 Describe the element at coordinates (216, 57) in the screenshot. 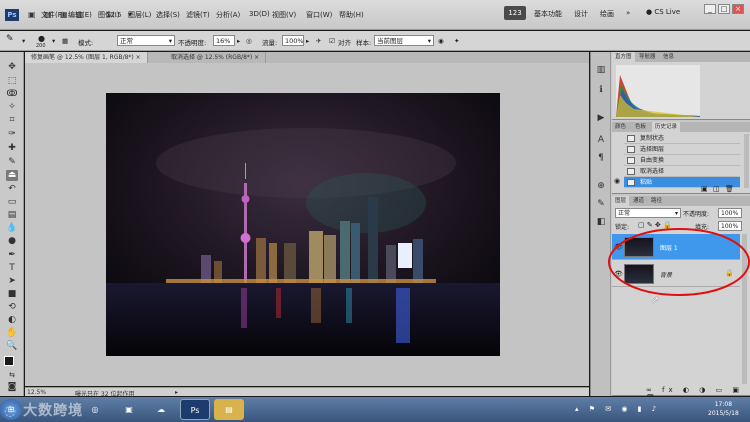

I see `tab-deselect: 取消选择 @ 12.5% (RGB/8*) ×` at that location.